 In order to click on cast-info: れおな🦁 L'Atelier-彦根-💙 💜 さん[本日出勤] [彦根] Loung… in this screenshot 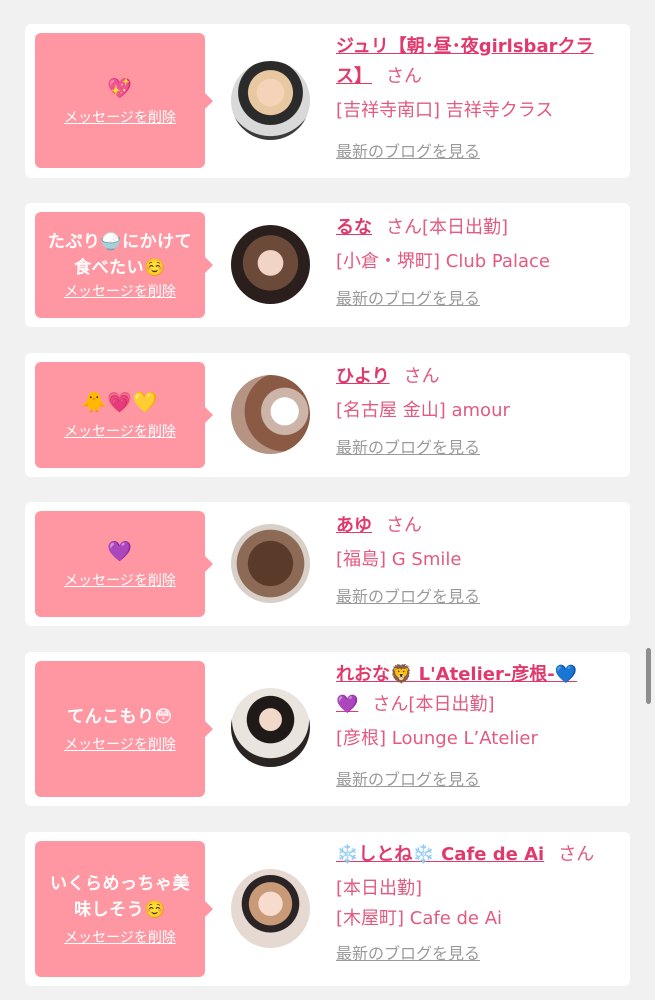, I will do `click(478, 726)`.